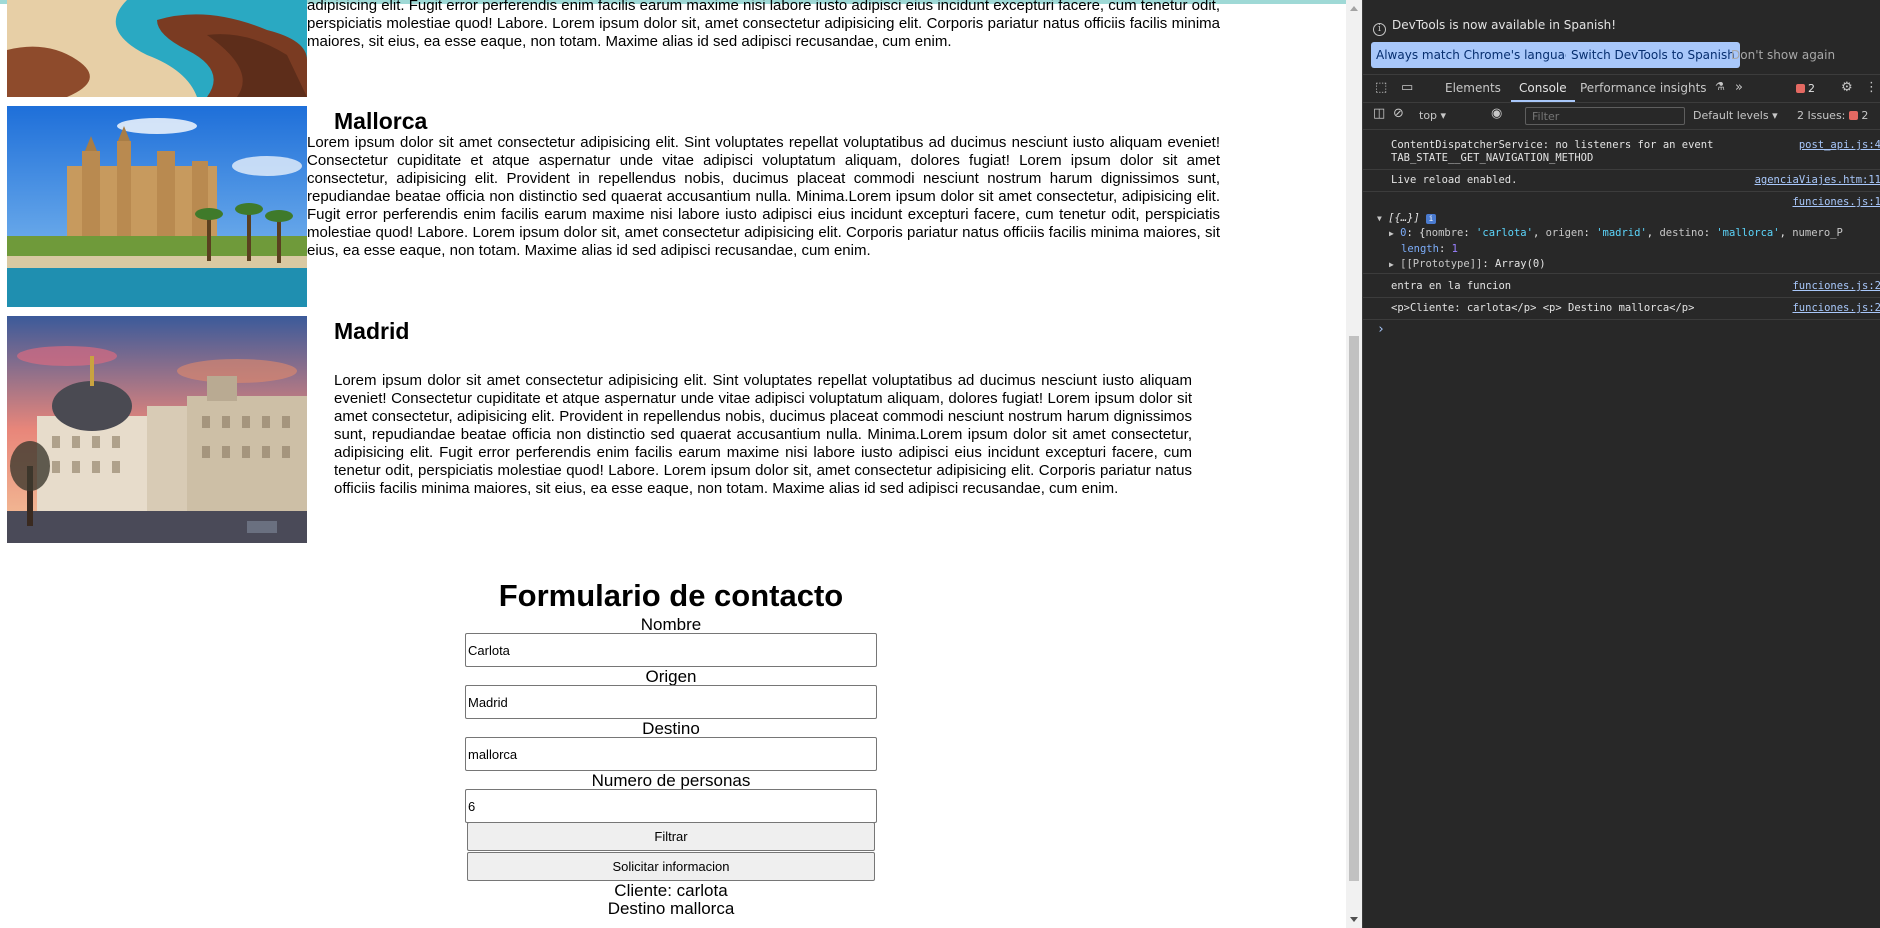  Describe the element at coordinates (671, 676) in the screenshot. I see `field-label-origen: Origen` at that location.